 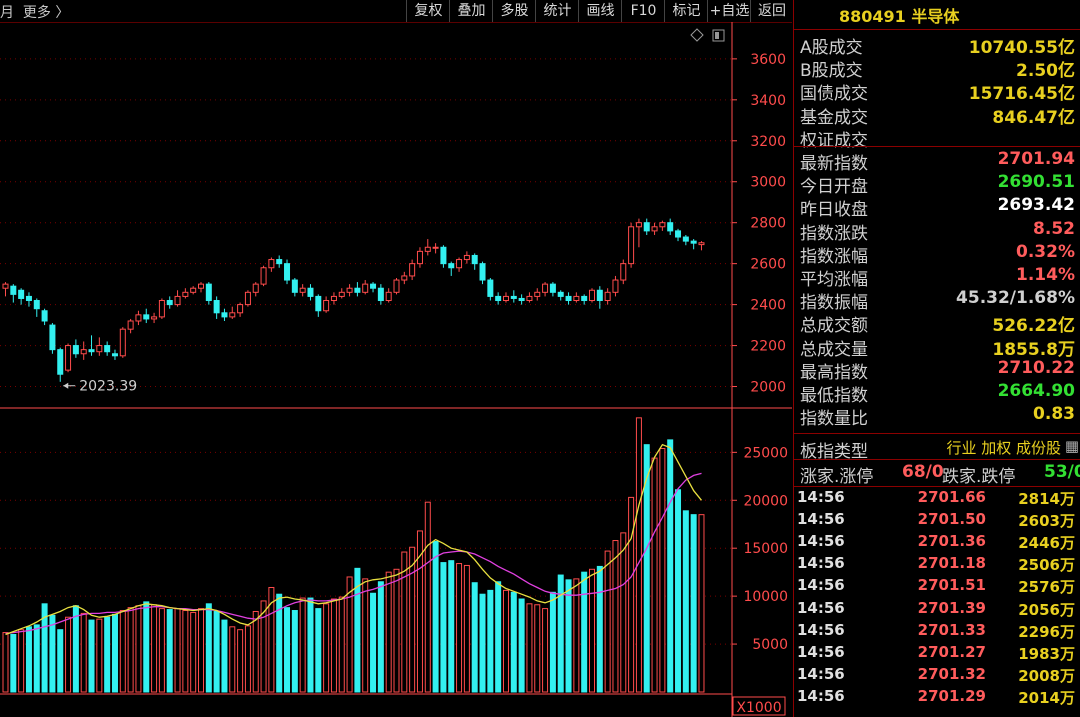 I want to click on tick-volume: 2296万, so click(x=1046, y=631).